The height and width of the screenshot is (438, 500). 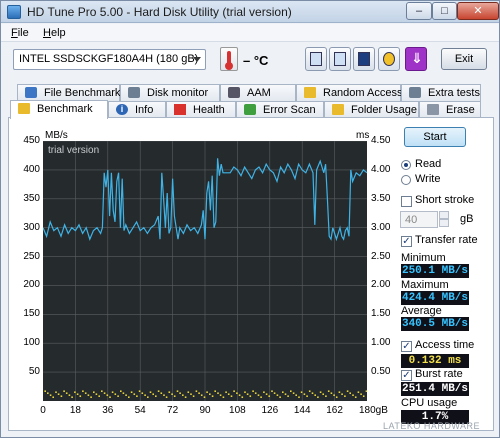 I want to click on tab-erase: Erase, so click(x=450, y=109).